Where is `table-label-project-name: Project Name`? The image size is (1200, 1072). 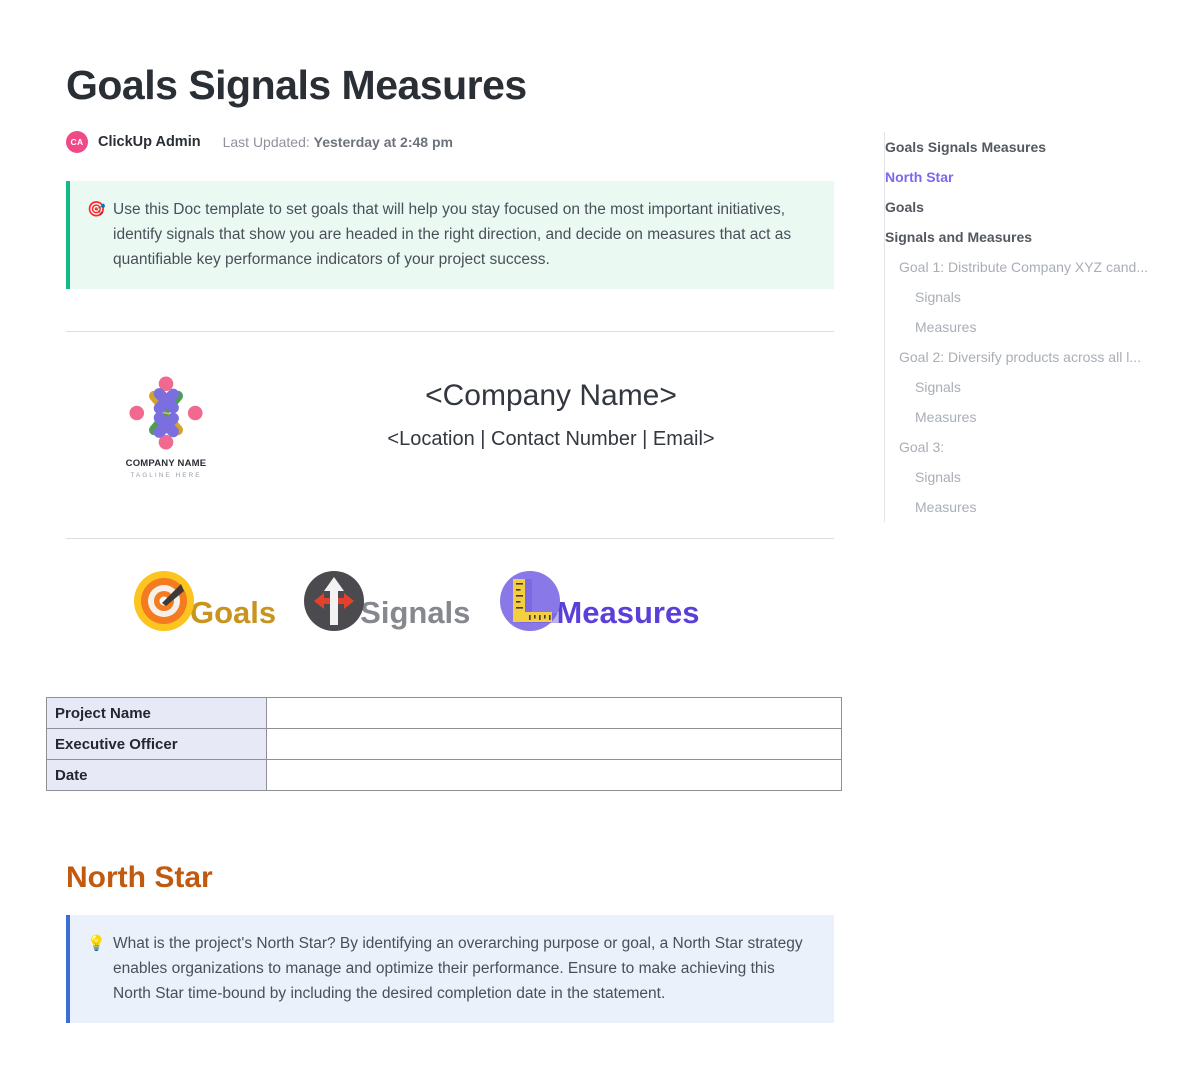 table-label-project-name: Project Name is located at coordinates (156, 713).